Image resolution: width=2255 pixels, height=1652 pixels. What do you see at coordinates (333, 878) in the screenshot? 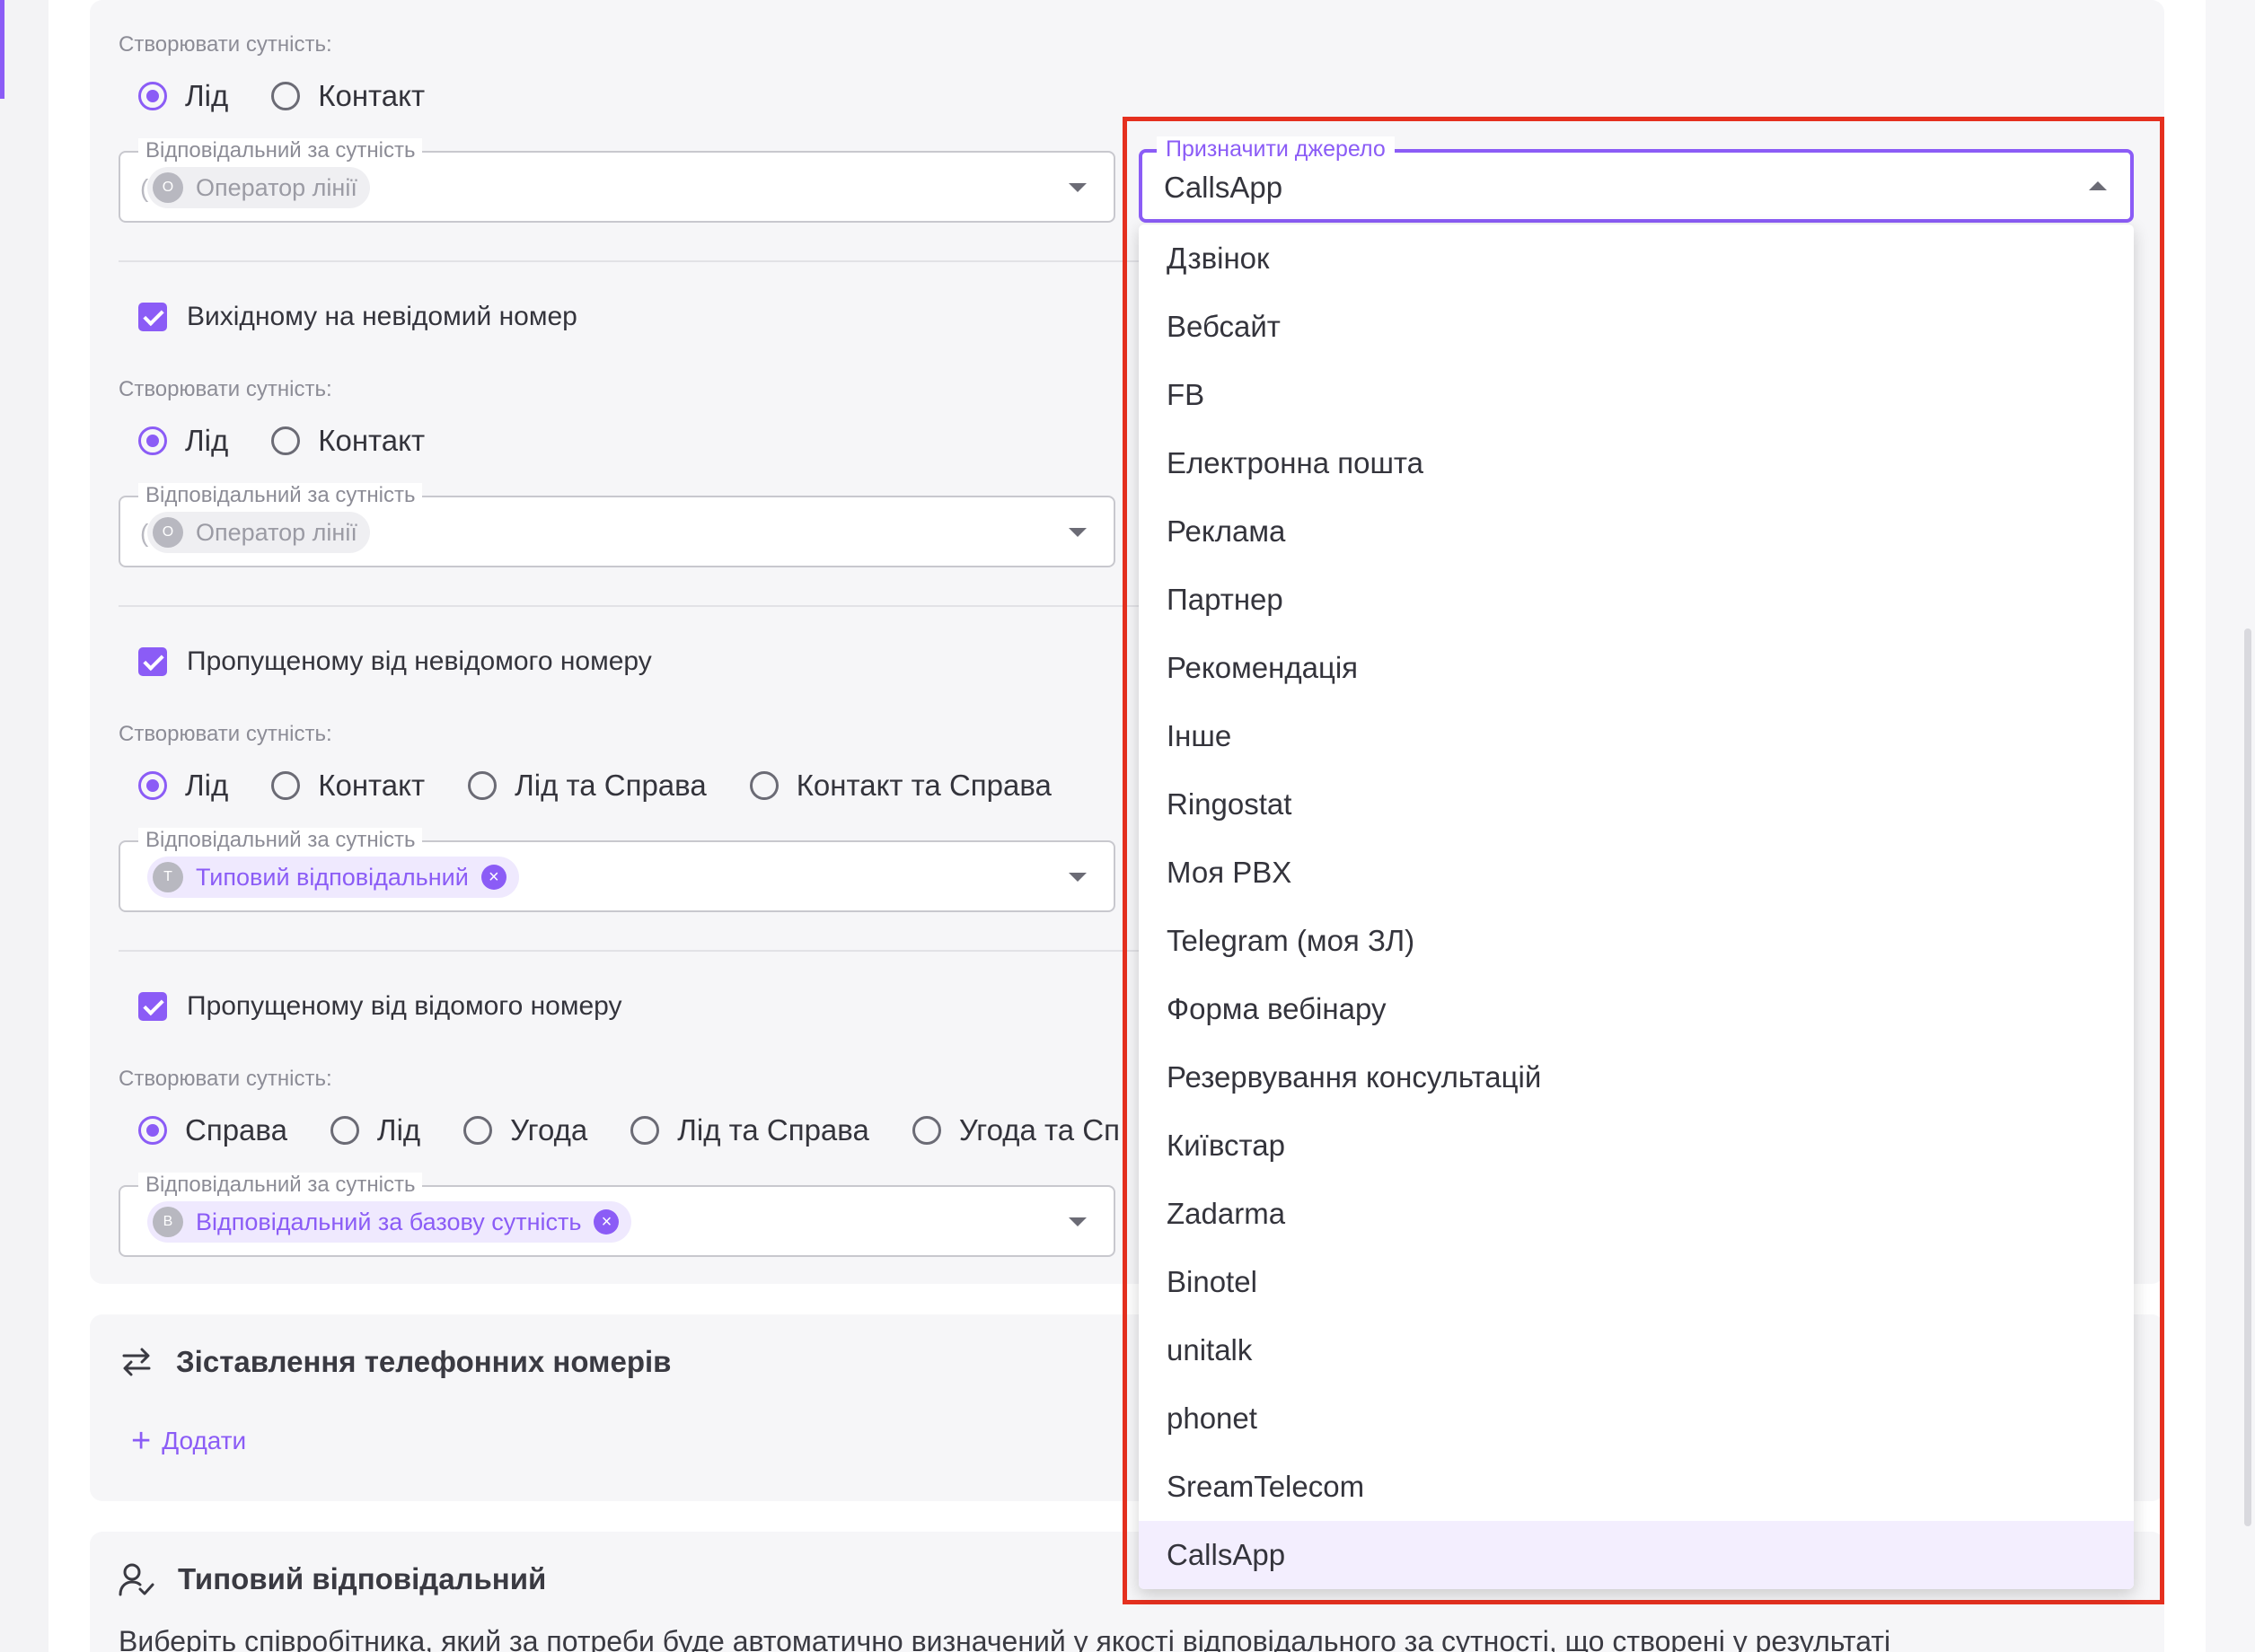
I see `responsible-chip: Т Типовий відповідальний ×` at bounding box center [333, 878].